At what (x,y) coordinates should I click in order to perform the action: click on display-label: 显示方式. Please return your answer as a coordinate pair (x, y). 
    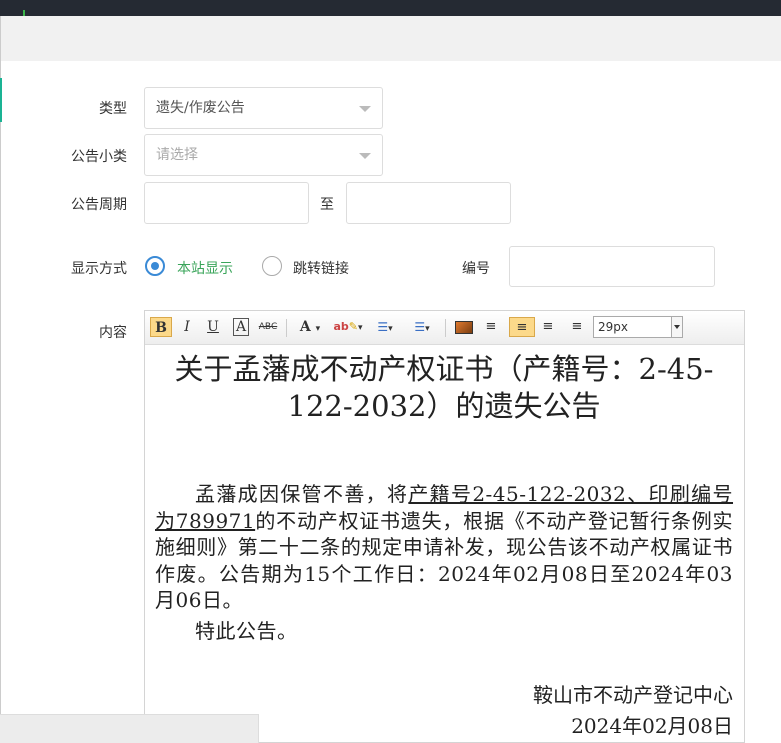
    Looking at the image, I should click on (99, 269).